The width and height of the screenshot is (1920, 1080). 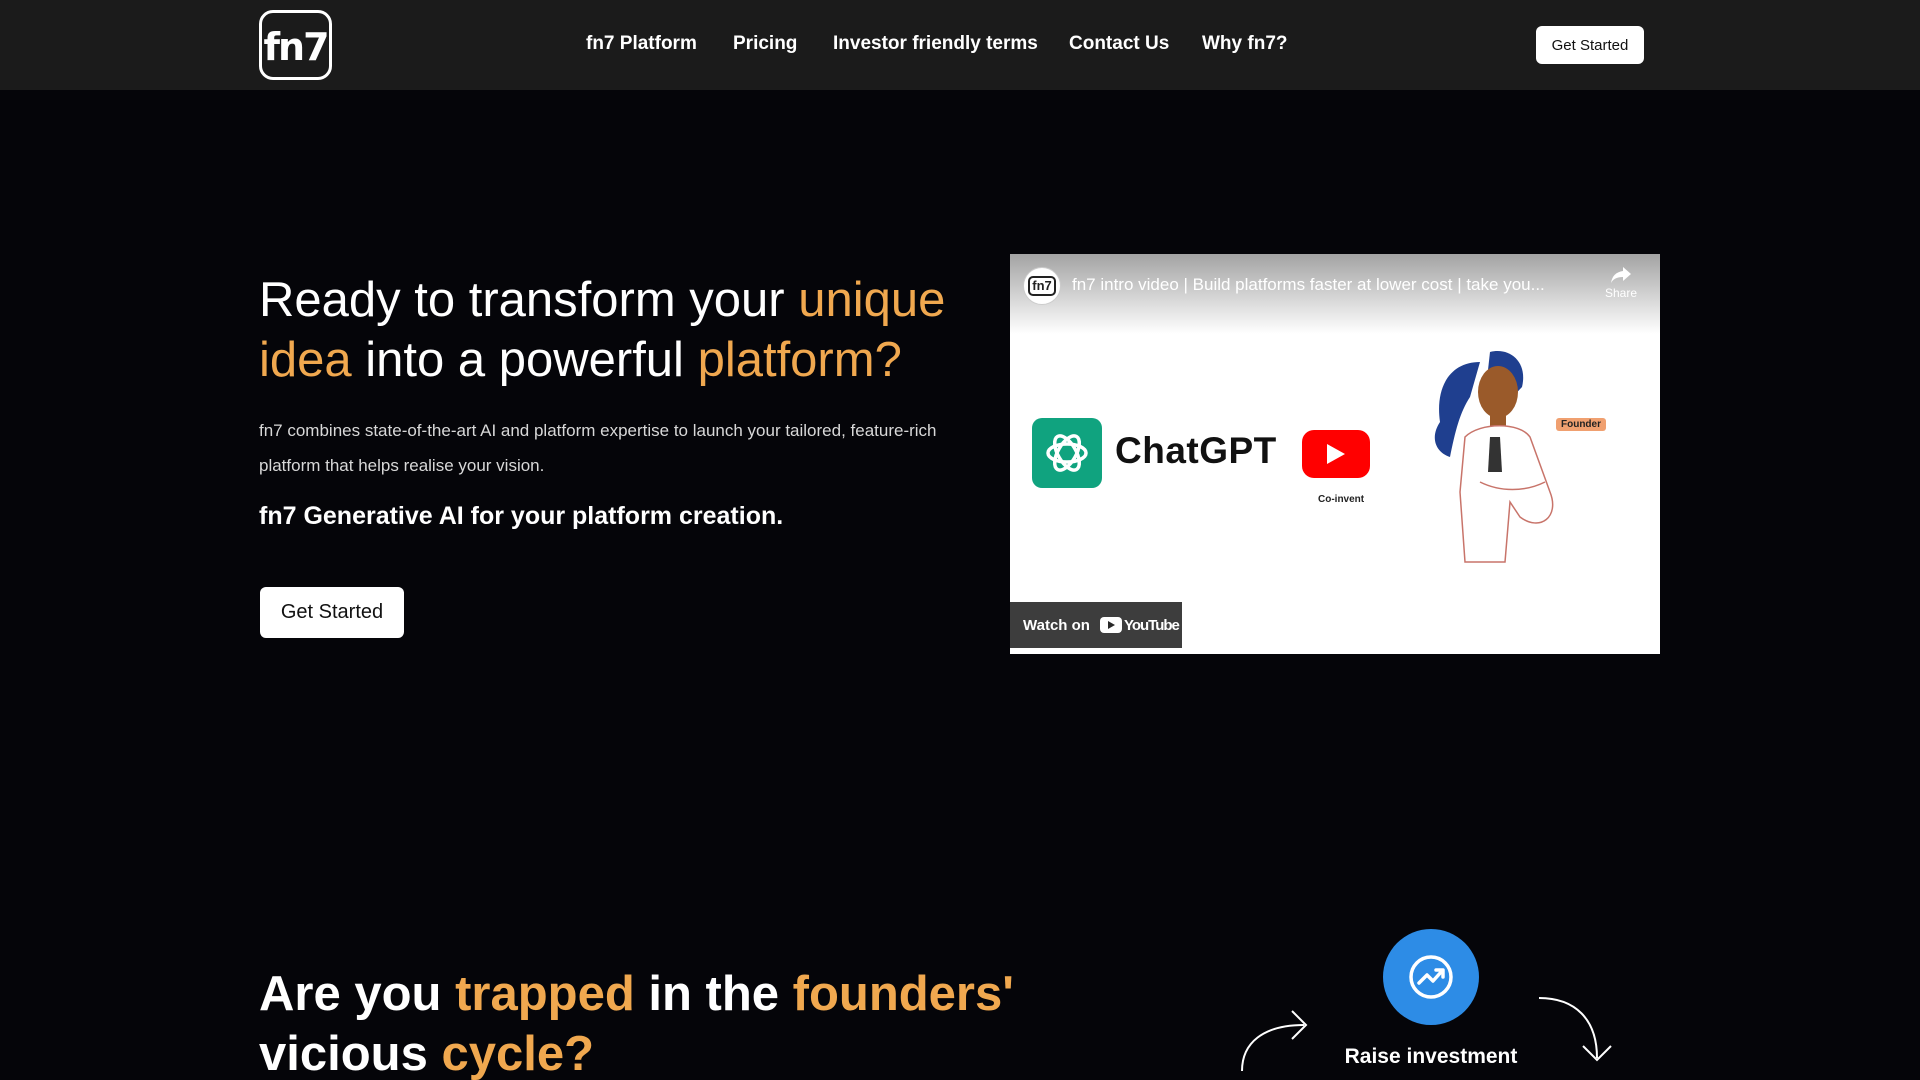 What do you see at coordinates (1621, 275) in the screenshot?
I see `share-arrow-icon` at bounding box center [1621, 275].